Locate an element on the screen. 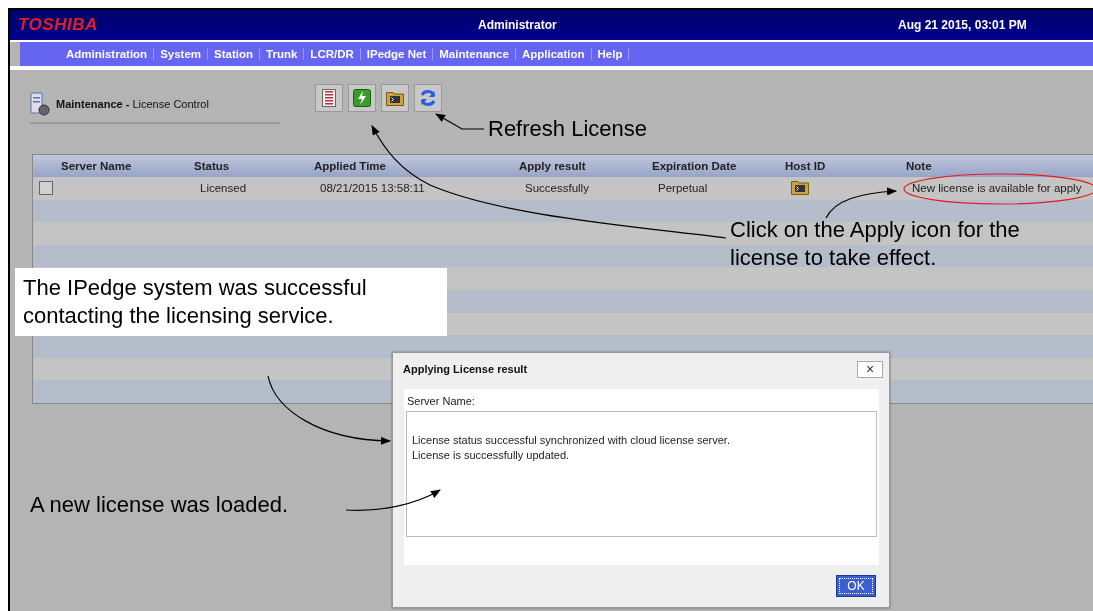 The height and width of the screenshot is (611, 1093). console-button is located at coordinates (395, 98).